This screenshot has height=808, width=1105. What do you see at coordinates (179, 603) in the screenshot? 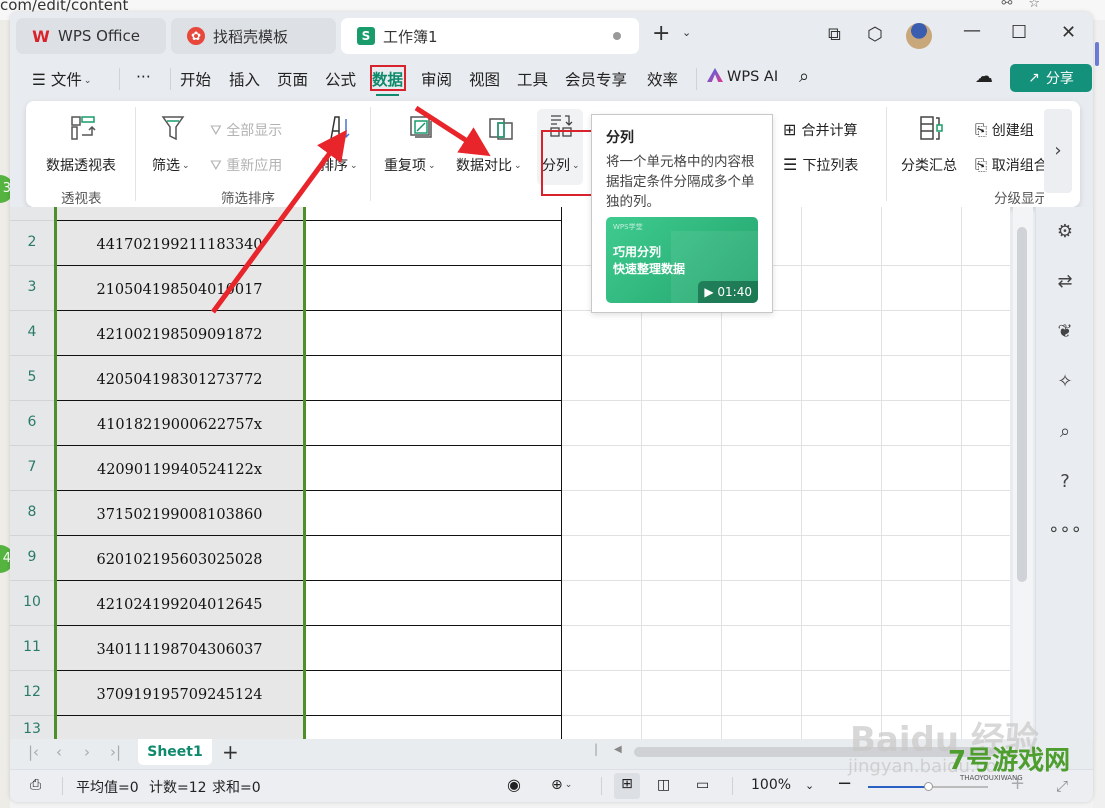
I see `cell-id-number: 421024199204012645` at bounding box center [179, 603].